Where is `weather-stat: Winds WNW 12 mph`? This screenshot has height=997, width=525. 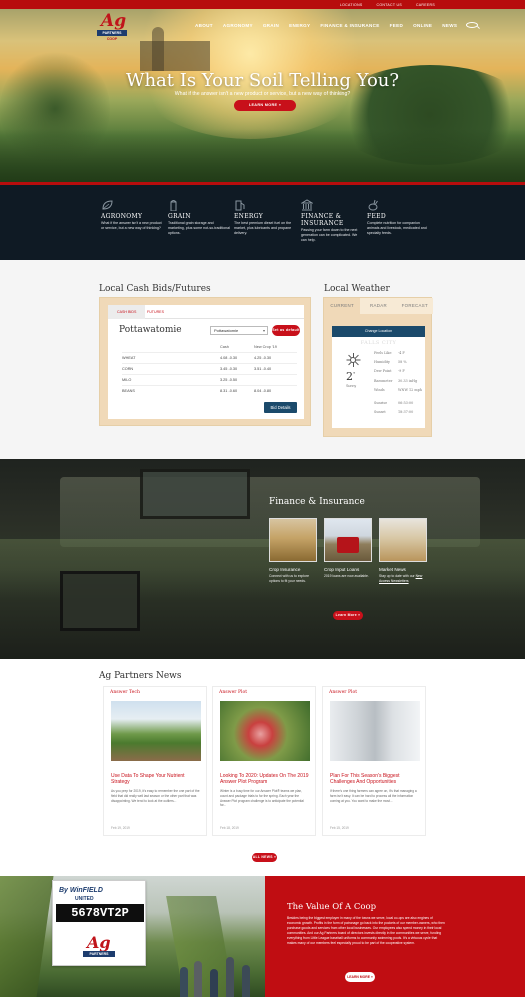 weather-stat: Winds WNW 12 mph is located at coordinates (398, 389).